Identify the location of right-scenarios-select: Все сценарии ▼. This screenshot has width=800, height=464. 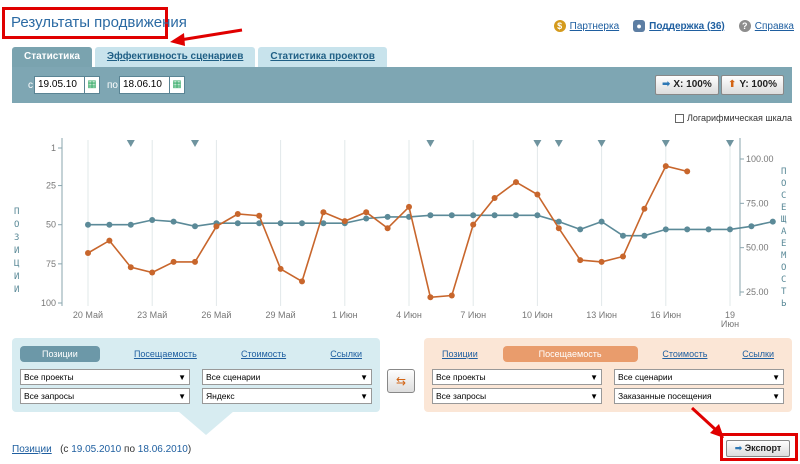
(699, 377).